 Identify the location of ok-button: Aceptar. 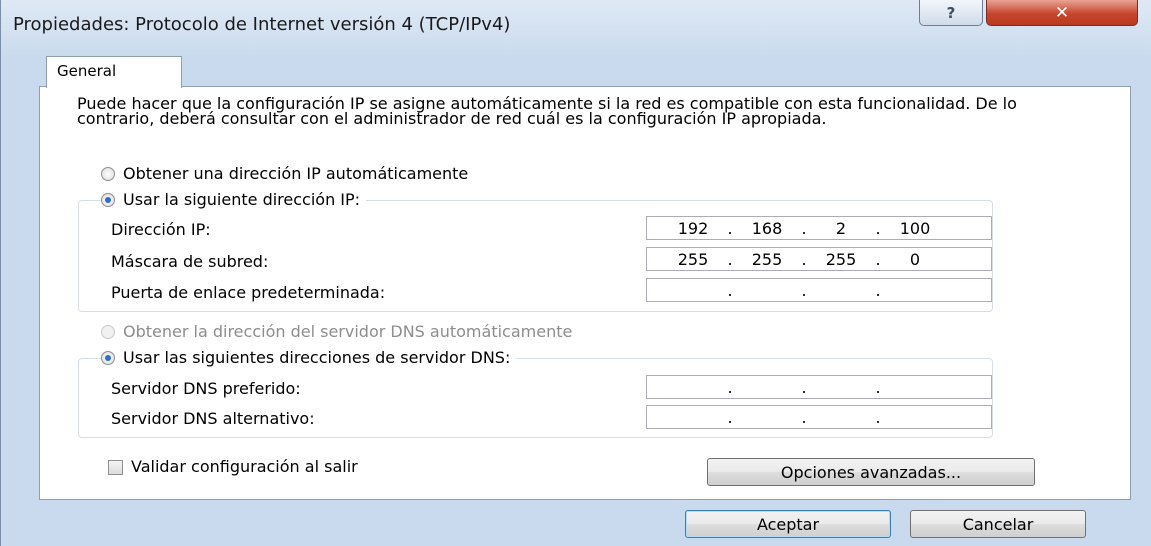
(788, 524).